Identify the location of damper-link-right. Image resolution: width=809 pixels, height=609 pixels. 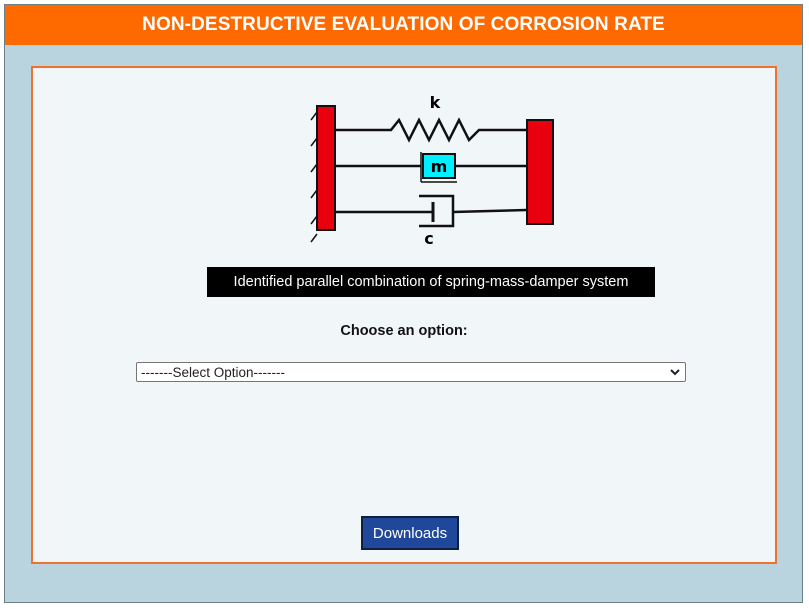
(490, 211).